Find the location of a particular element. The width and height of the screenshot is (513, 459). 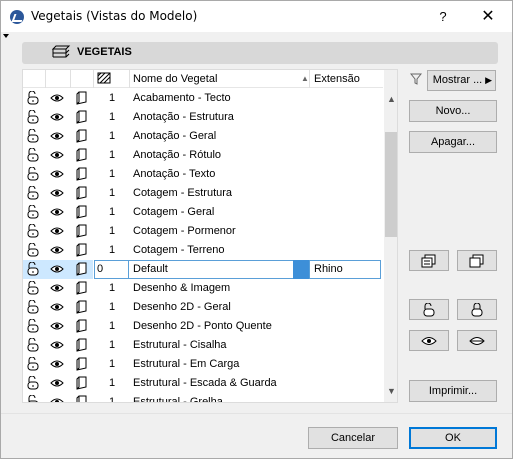

row-layer-name: Desenho 2D - Ponto Quente is located at coordinates (202, 326).